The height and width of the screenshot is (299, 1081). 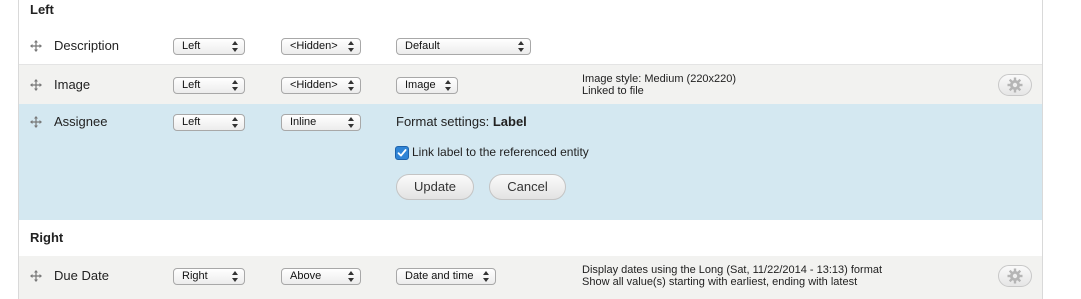 I want to click on link-label-checkbox, so click(x=402, y=153).